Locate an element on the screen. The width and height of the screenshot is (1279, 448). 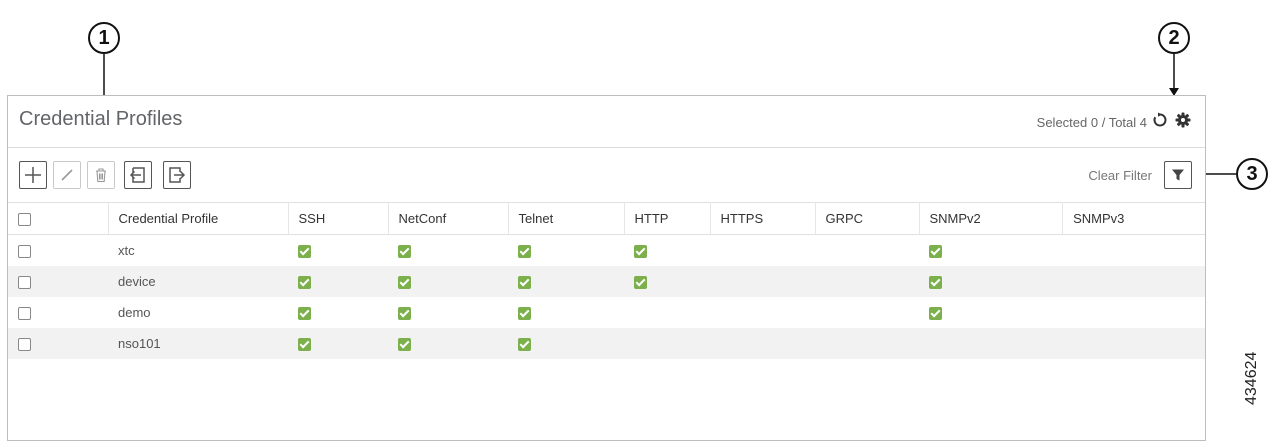
refresh-icon is located at coordinates (1160, 120).